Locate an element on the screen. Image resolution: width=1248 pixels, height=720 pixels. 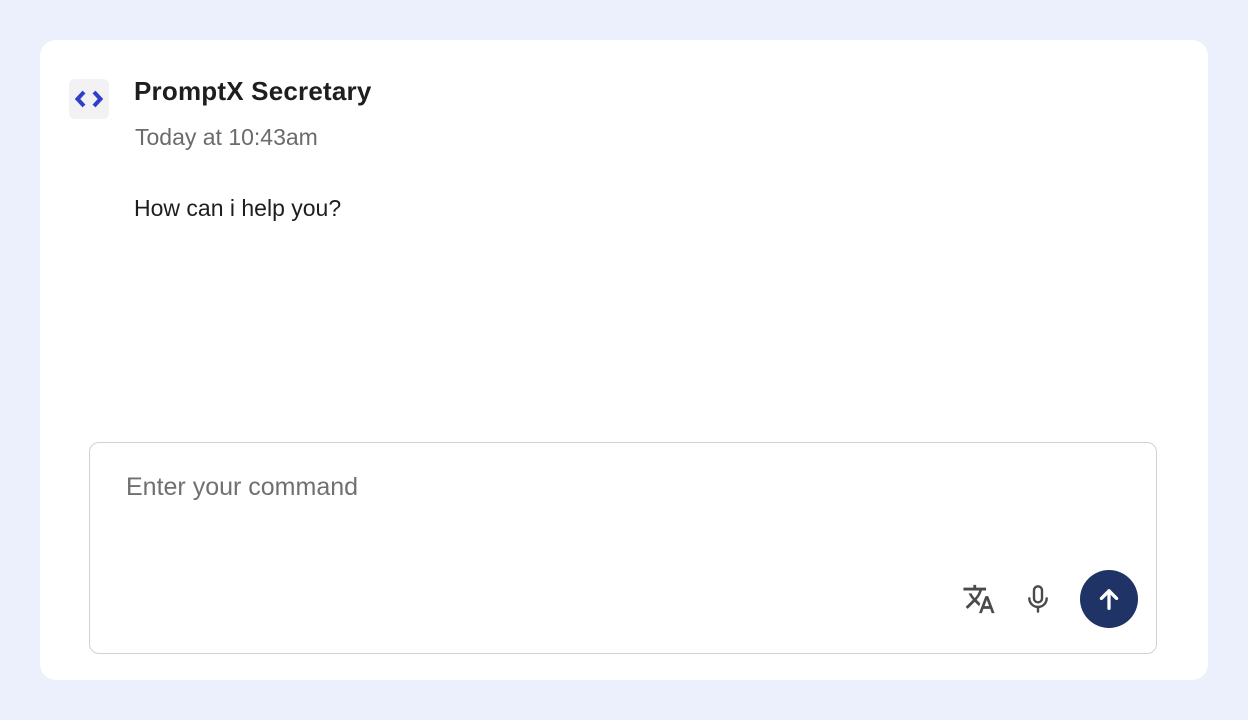
arrow-up-icon is located at coordinates (1109, 599).